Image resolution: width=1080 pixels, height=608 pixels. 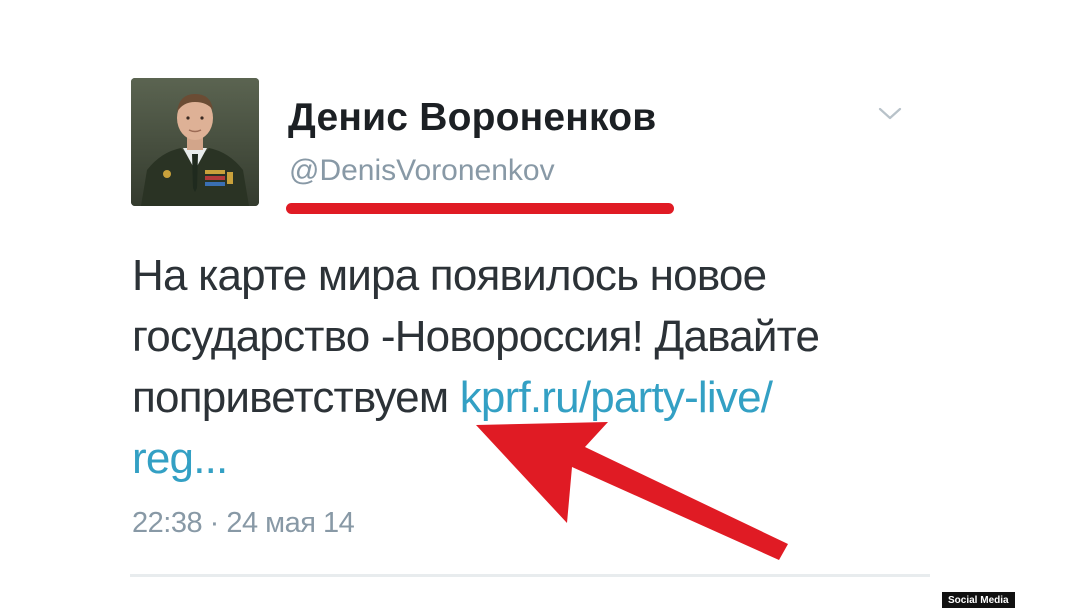 I want to click on tweet-text-line: государство -Новороссия! Давайте, so click(x=476, y=336).